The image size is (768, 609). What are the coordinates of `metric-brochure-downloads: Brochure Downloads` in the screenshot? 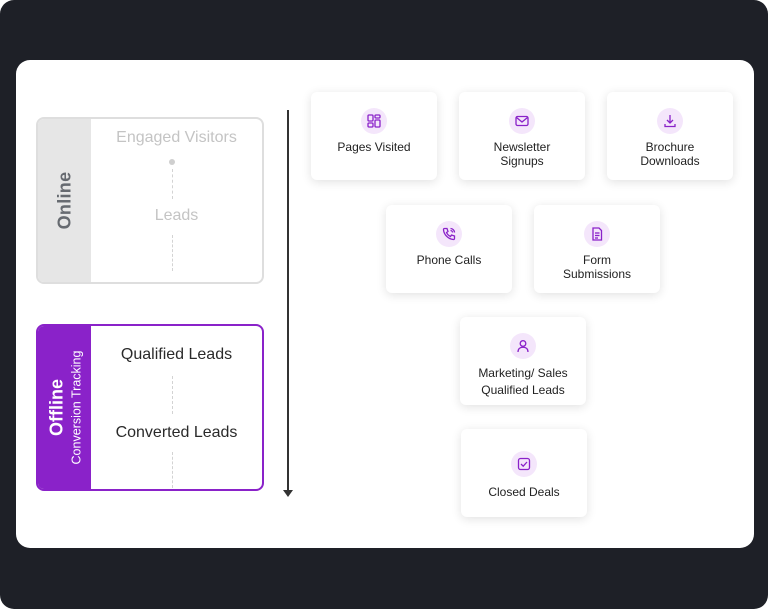 It's located at (670, 136).